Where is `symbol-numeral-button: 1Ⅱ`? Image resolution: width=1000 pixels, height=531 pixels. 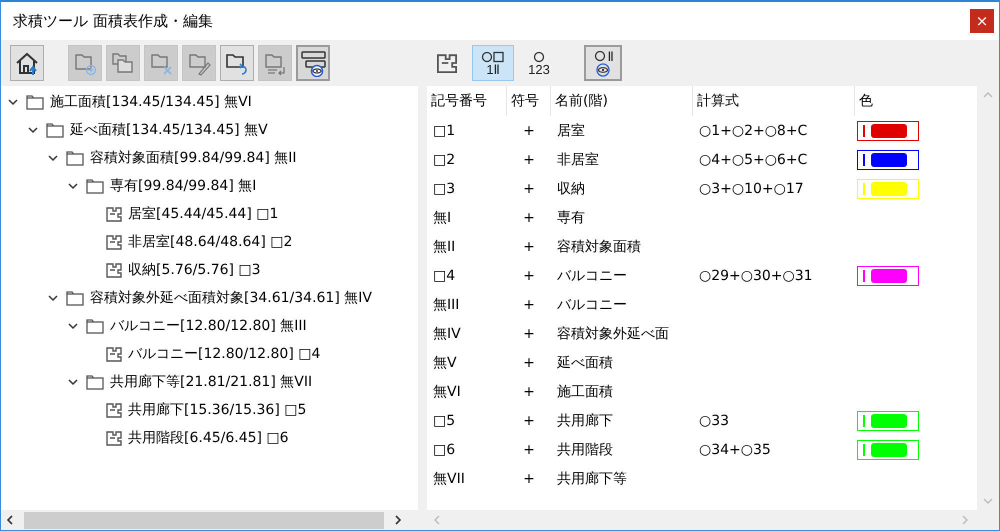
symbol-numeral-button: 1Ⅱ is located at coordinates (493, 63).